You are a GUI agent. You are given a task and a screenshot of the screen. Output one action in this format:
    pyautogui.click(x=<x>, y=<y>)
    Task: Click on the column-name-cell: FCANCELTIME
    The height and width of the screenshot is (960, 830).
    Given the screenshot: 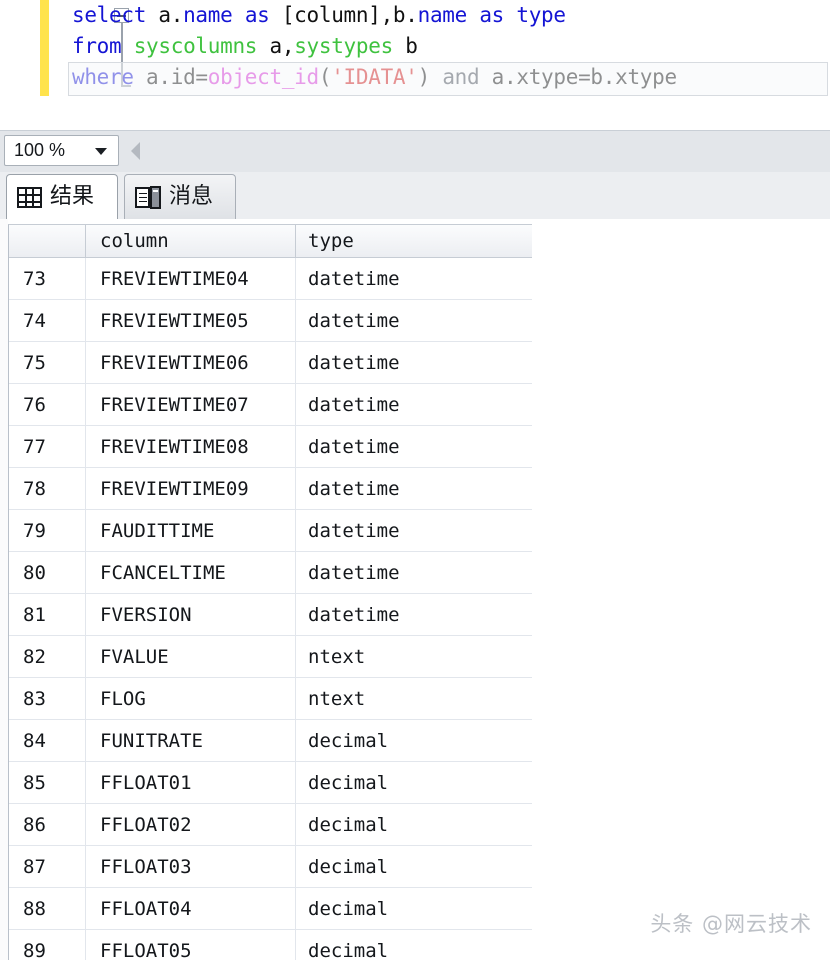 What is the action you would take?
    pyautogui.click(x=191, y=572)
    